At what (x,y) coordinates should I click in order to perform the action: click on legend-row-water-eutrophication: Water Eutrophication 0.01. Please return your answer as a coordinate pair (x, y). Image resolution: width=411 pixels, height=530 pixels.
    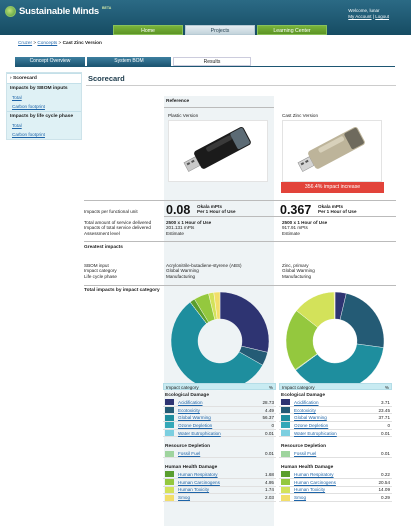
    Looking at the image, I should click on (335, 434).